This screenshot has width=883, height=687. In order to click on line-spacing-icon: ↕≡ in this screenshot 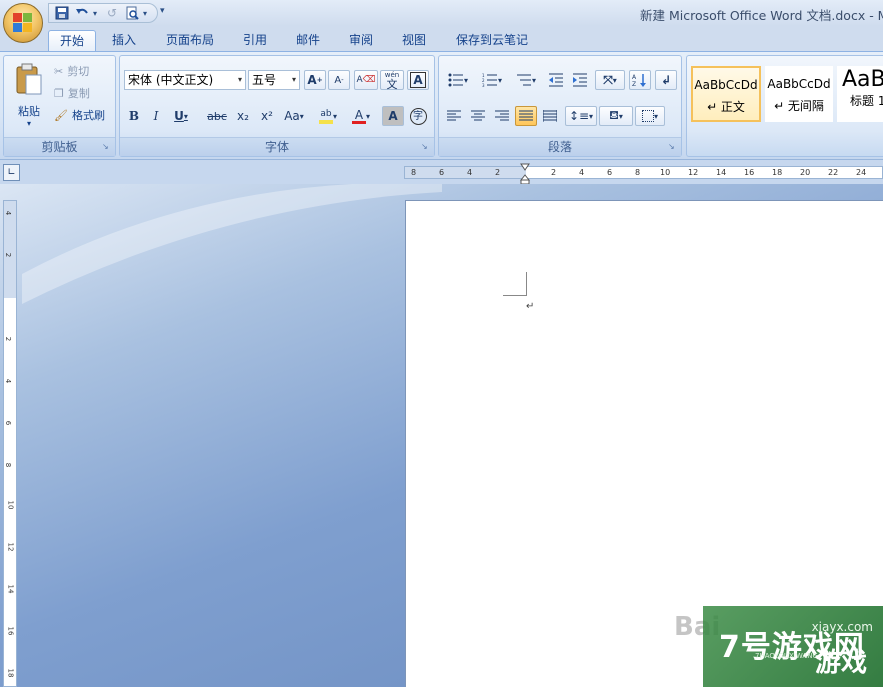, I will do `click(579, 116)`.